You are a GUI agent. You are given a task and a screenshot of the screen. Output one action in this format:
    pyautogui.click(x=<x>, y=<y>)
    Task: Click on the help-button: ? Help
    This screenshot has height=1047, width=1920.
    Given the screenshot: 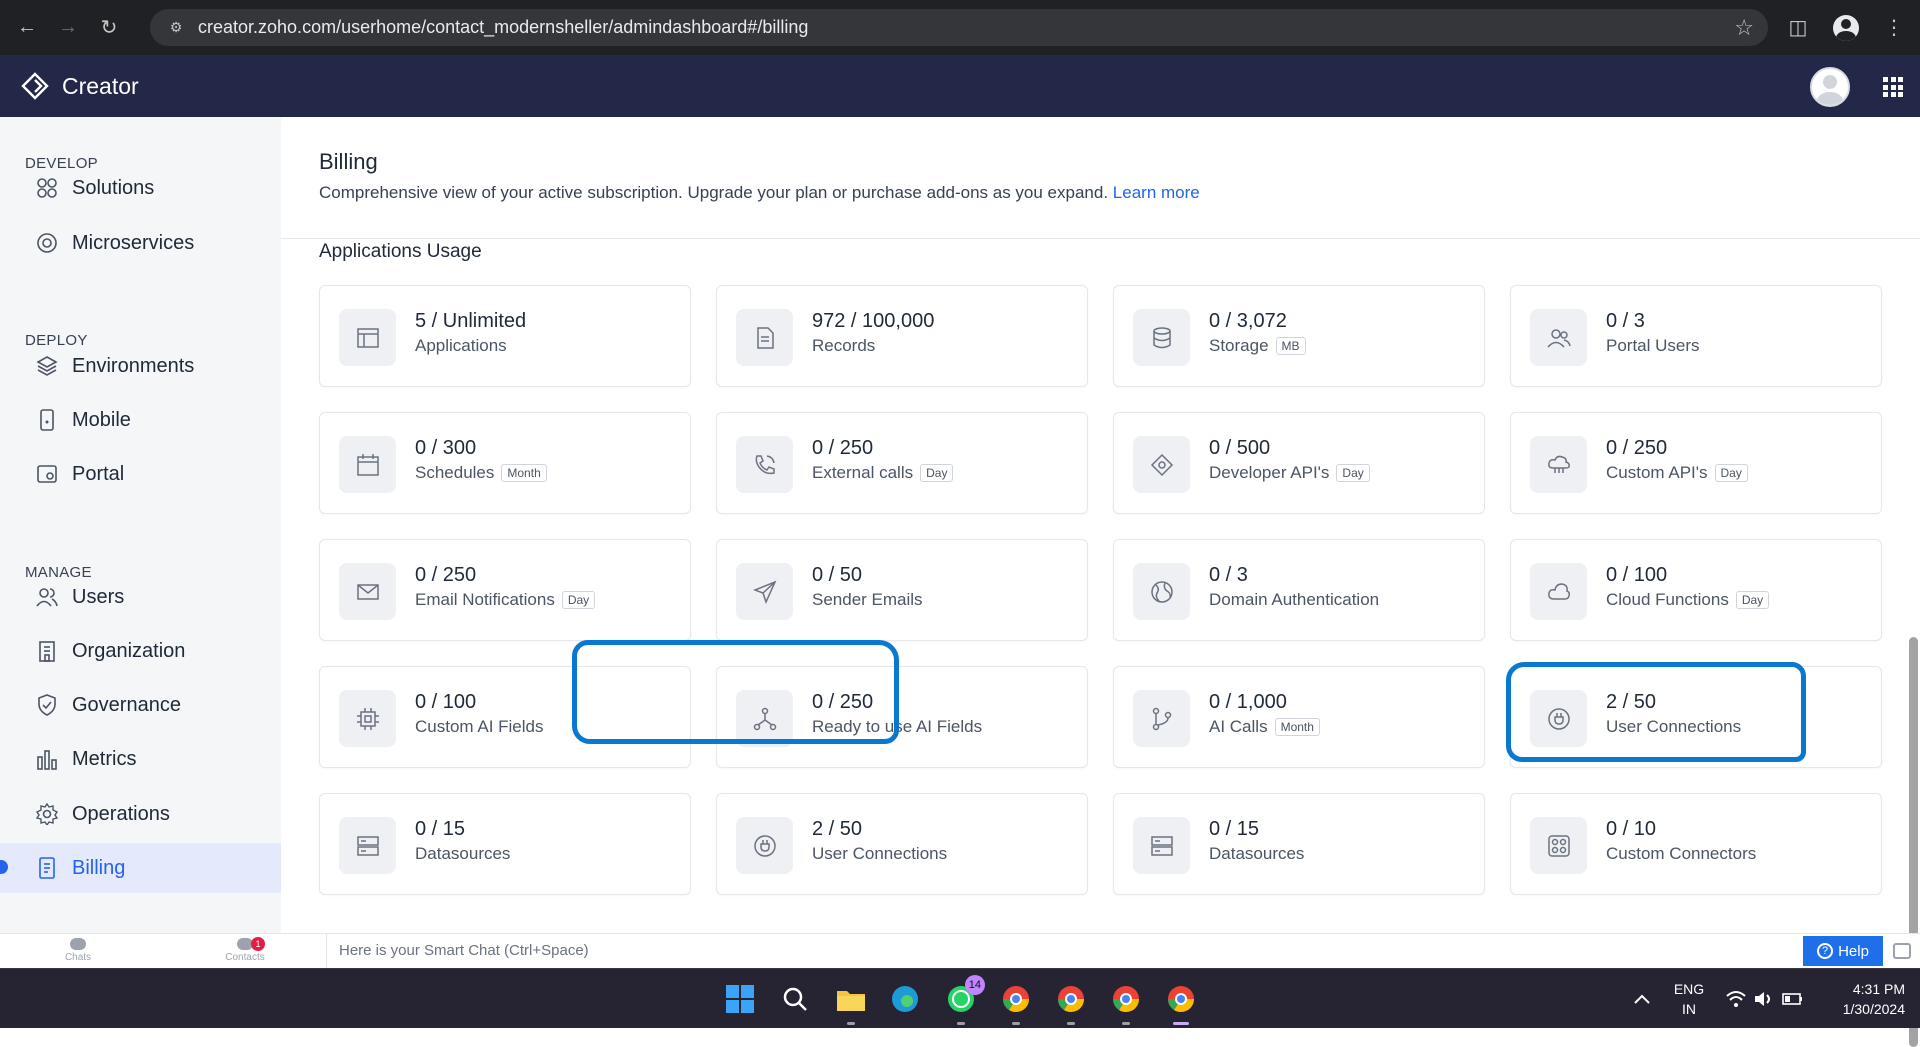 What is the action you would take?
    pyautogui.click(x=1843, y=951)
    